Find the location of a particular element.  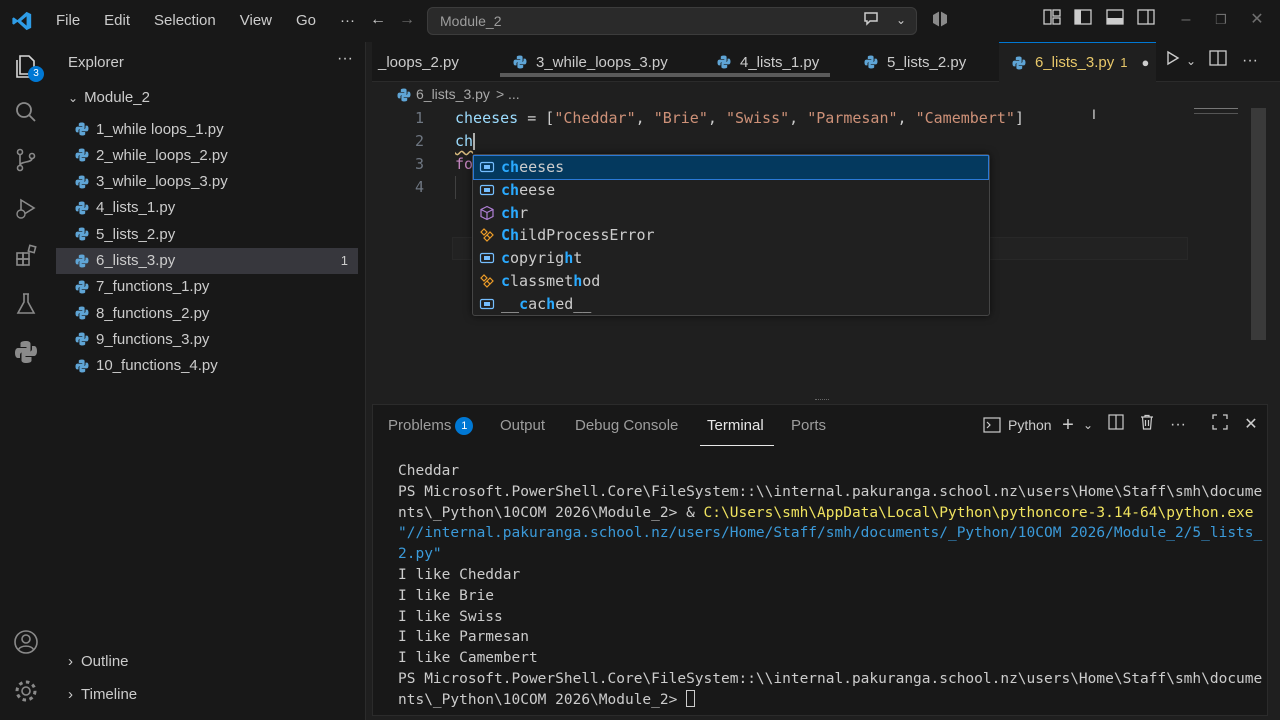

menu-selection: Selection is located at coordinates (185, 21).